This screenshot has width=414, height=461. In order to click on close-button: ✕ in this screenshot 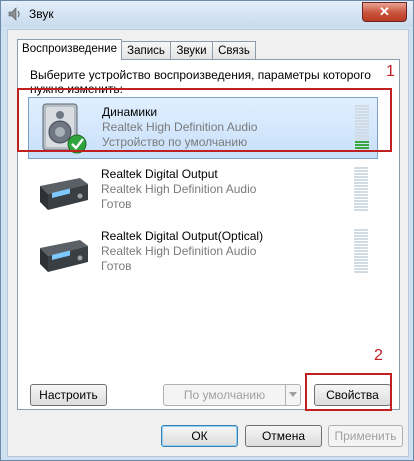, I will do `click(384, 12)`.